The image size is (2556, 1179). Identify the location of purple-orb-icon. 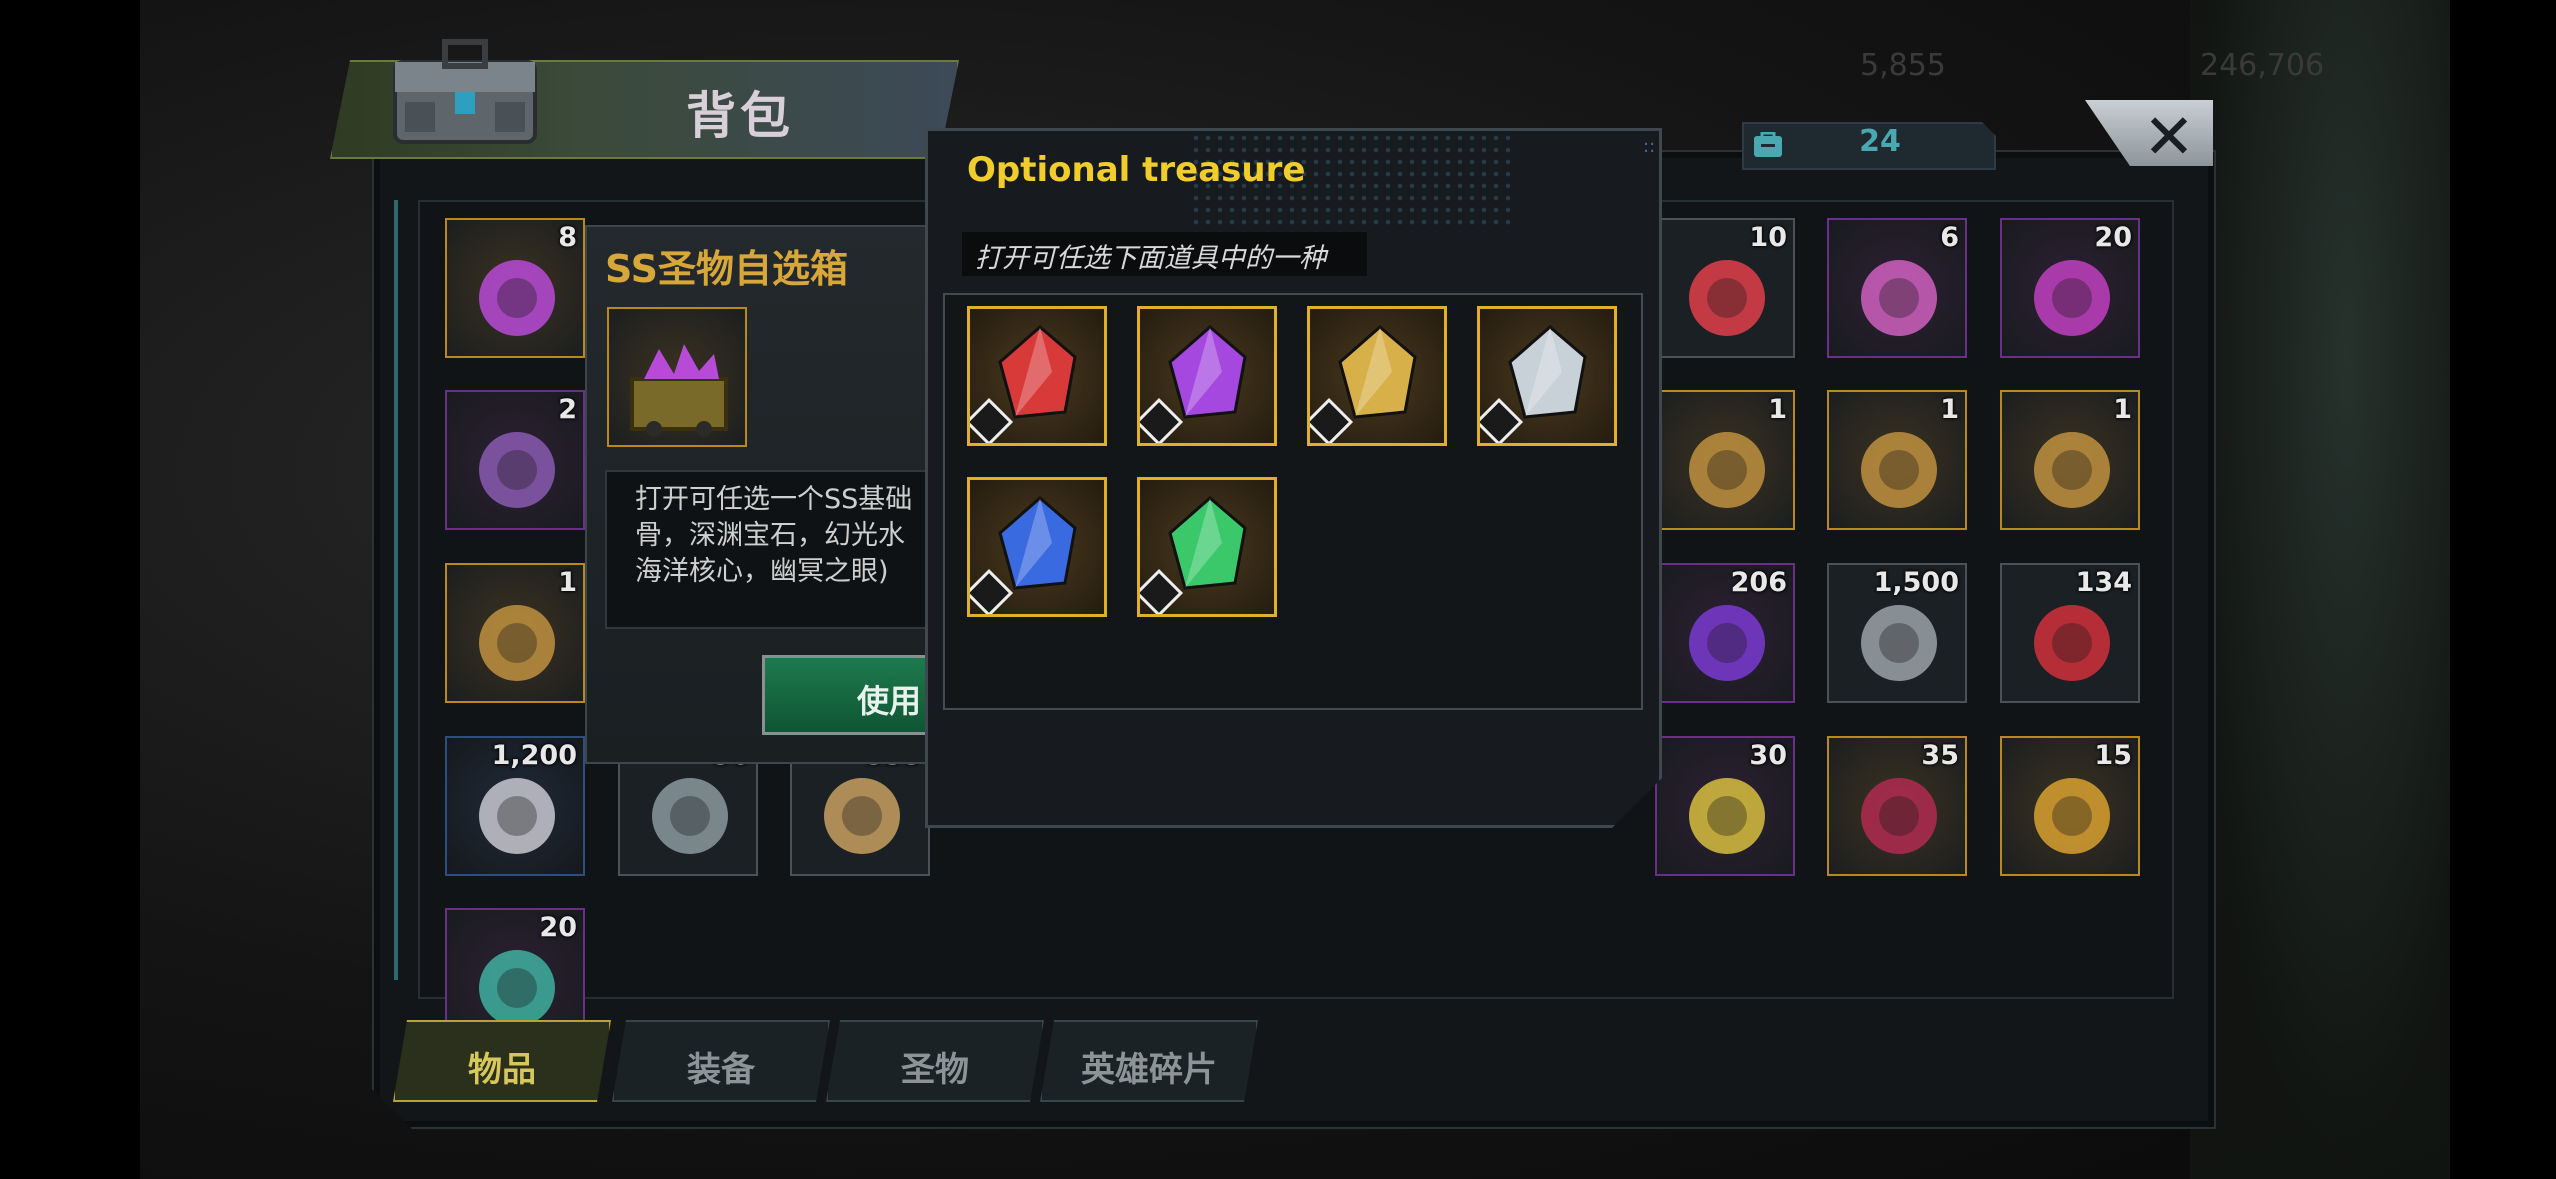
(1727, 643).